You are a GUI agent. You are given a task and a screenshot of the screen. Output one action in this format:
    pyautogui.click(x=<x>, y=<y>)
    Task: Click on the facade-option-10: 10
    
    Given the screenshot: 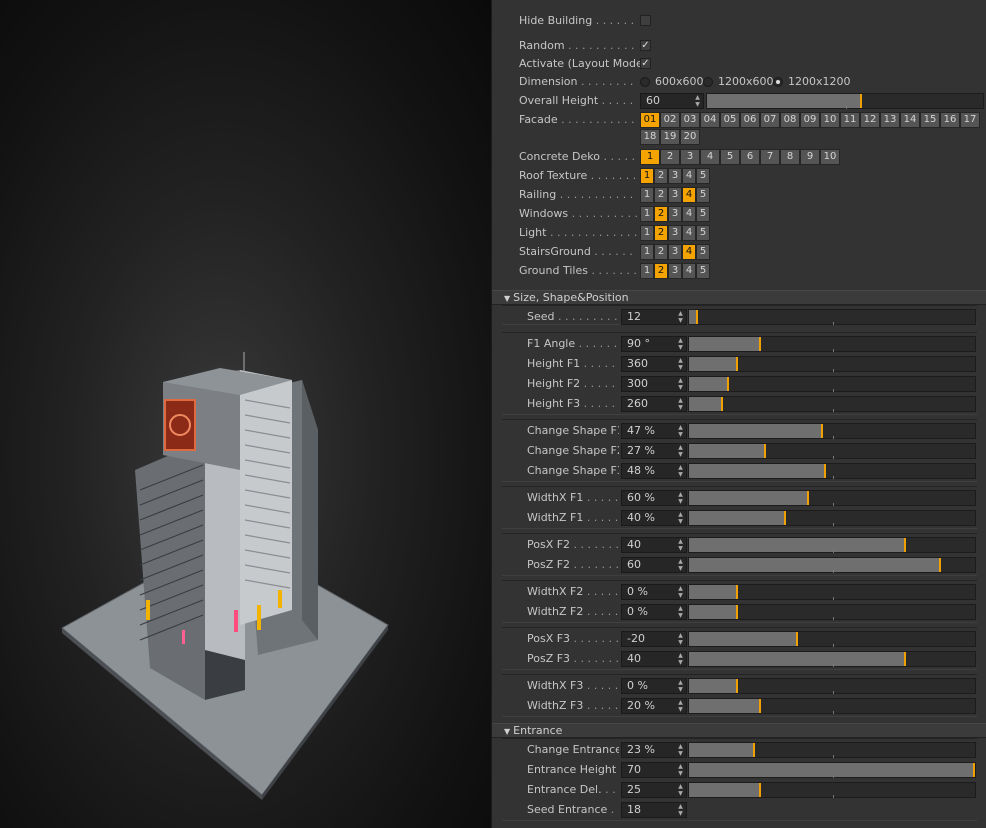 What is the action you would take?
    pyautogui.click(x=830, y=120)
    